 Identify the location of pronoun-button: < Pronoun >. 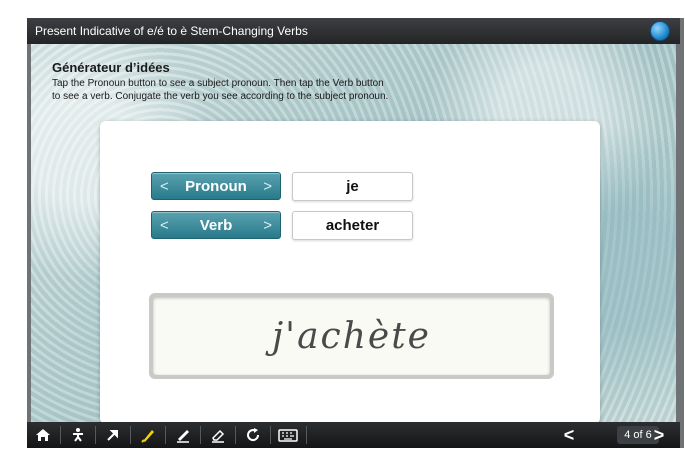
(216, 186).